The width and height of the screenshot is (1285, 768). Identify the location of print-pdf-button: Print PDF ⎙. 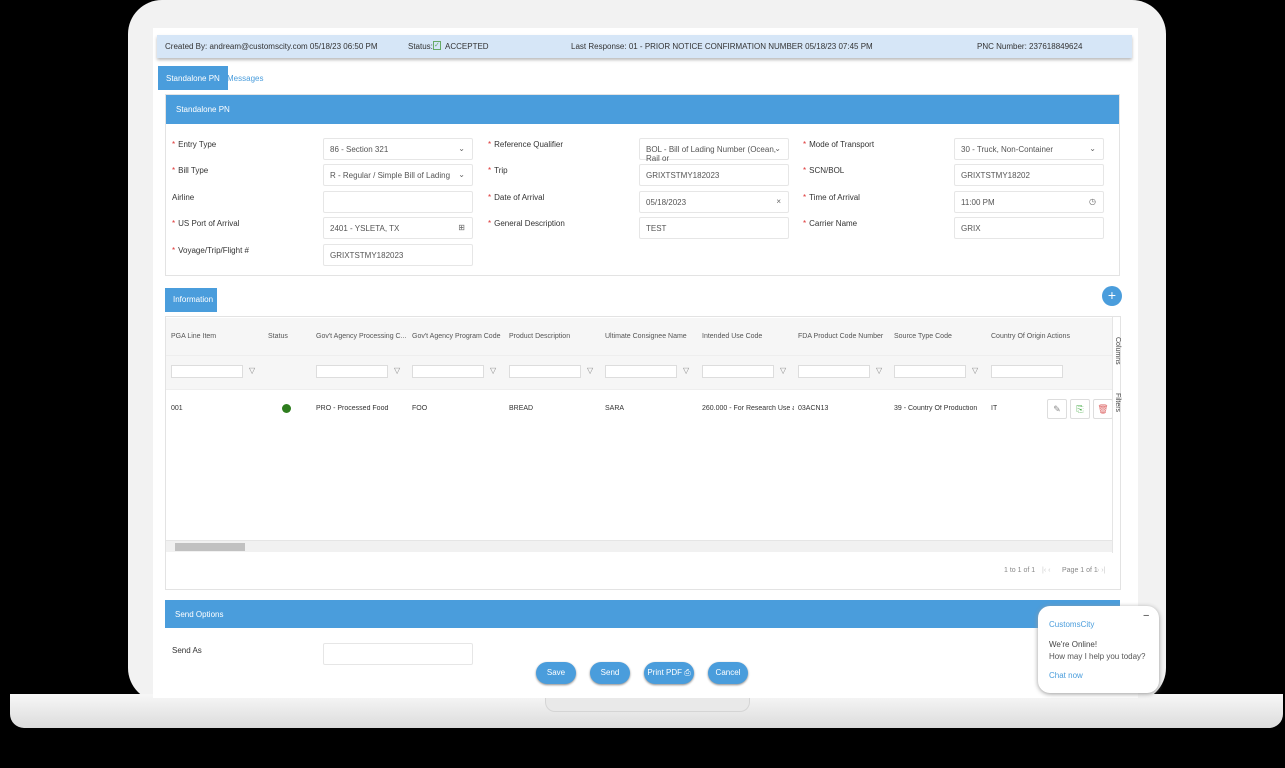
(669, 673).